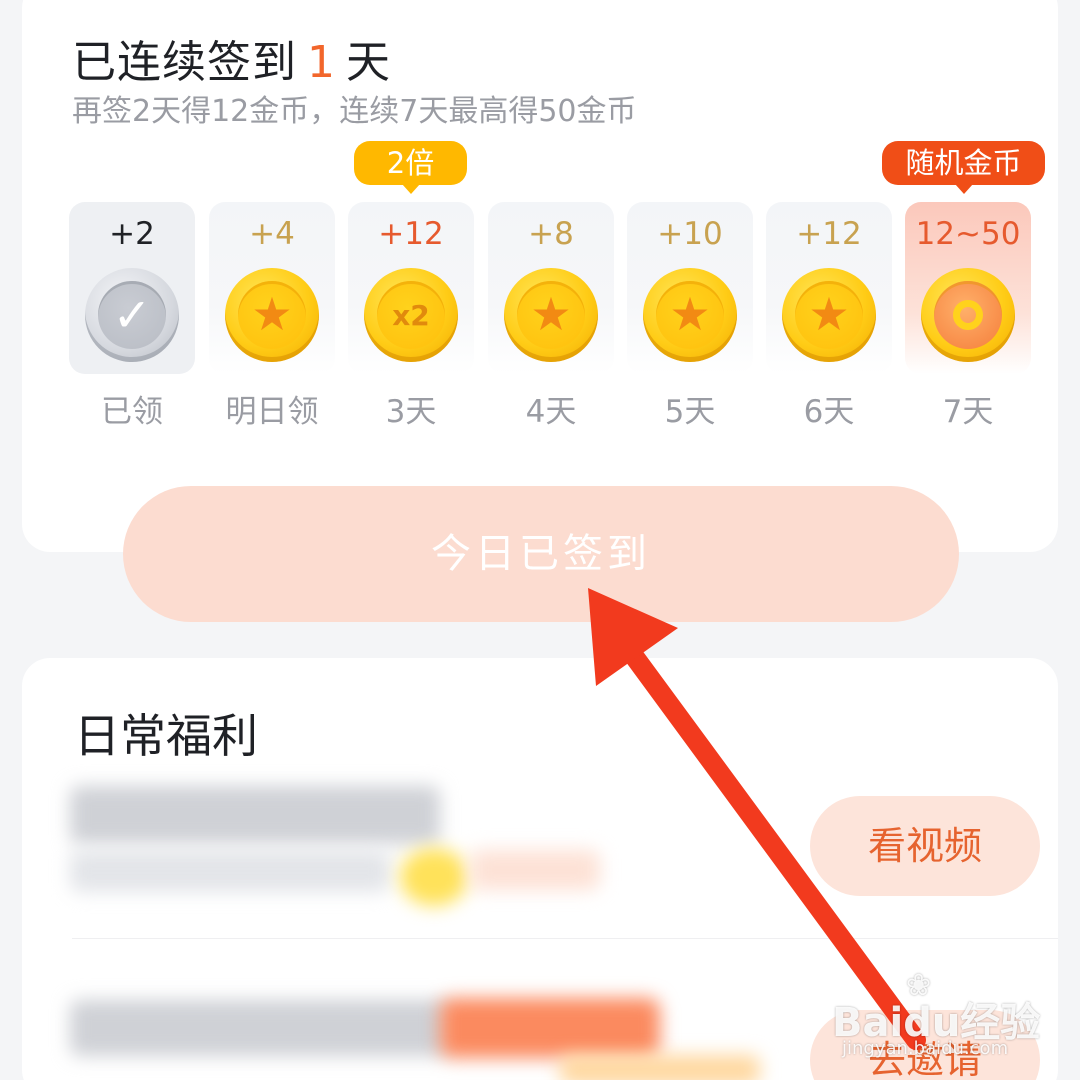 Image resolution: width=1080 pixels, height=1080 pixels. I want to click on claimed-coin-icon: ✓, so click(132, 315).